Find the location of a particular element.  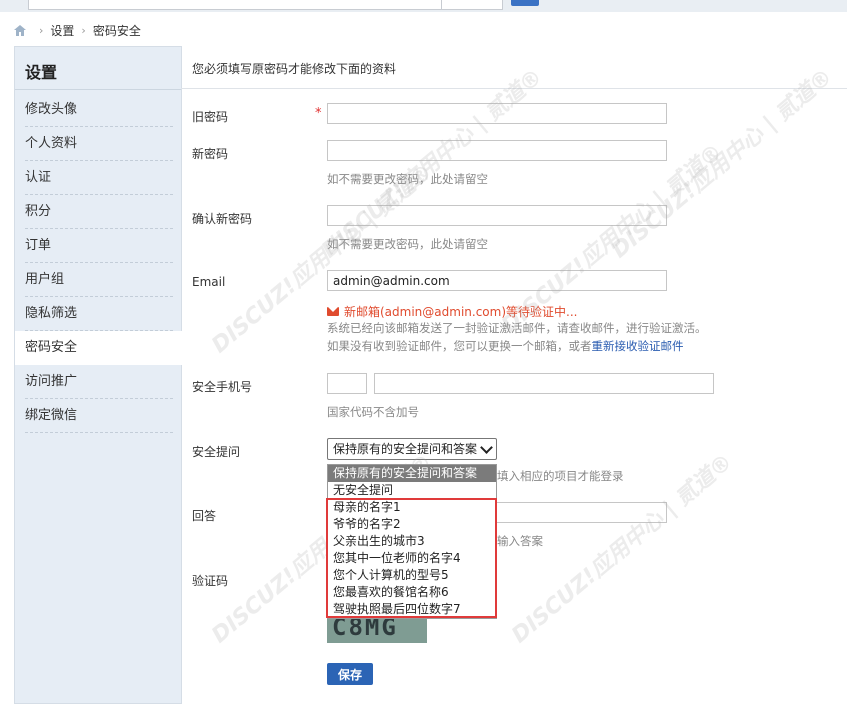

dropdown-option-2: 爷爷的名字2 is located at coordinates (412, 524).